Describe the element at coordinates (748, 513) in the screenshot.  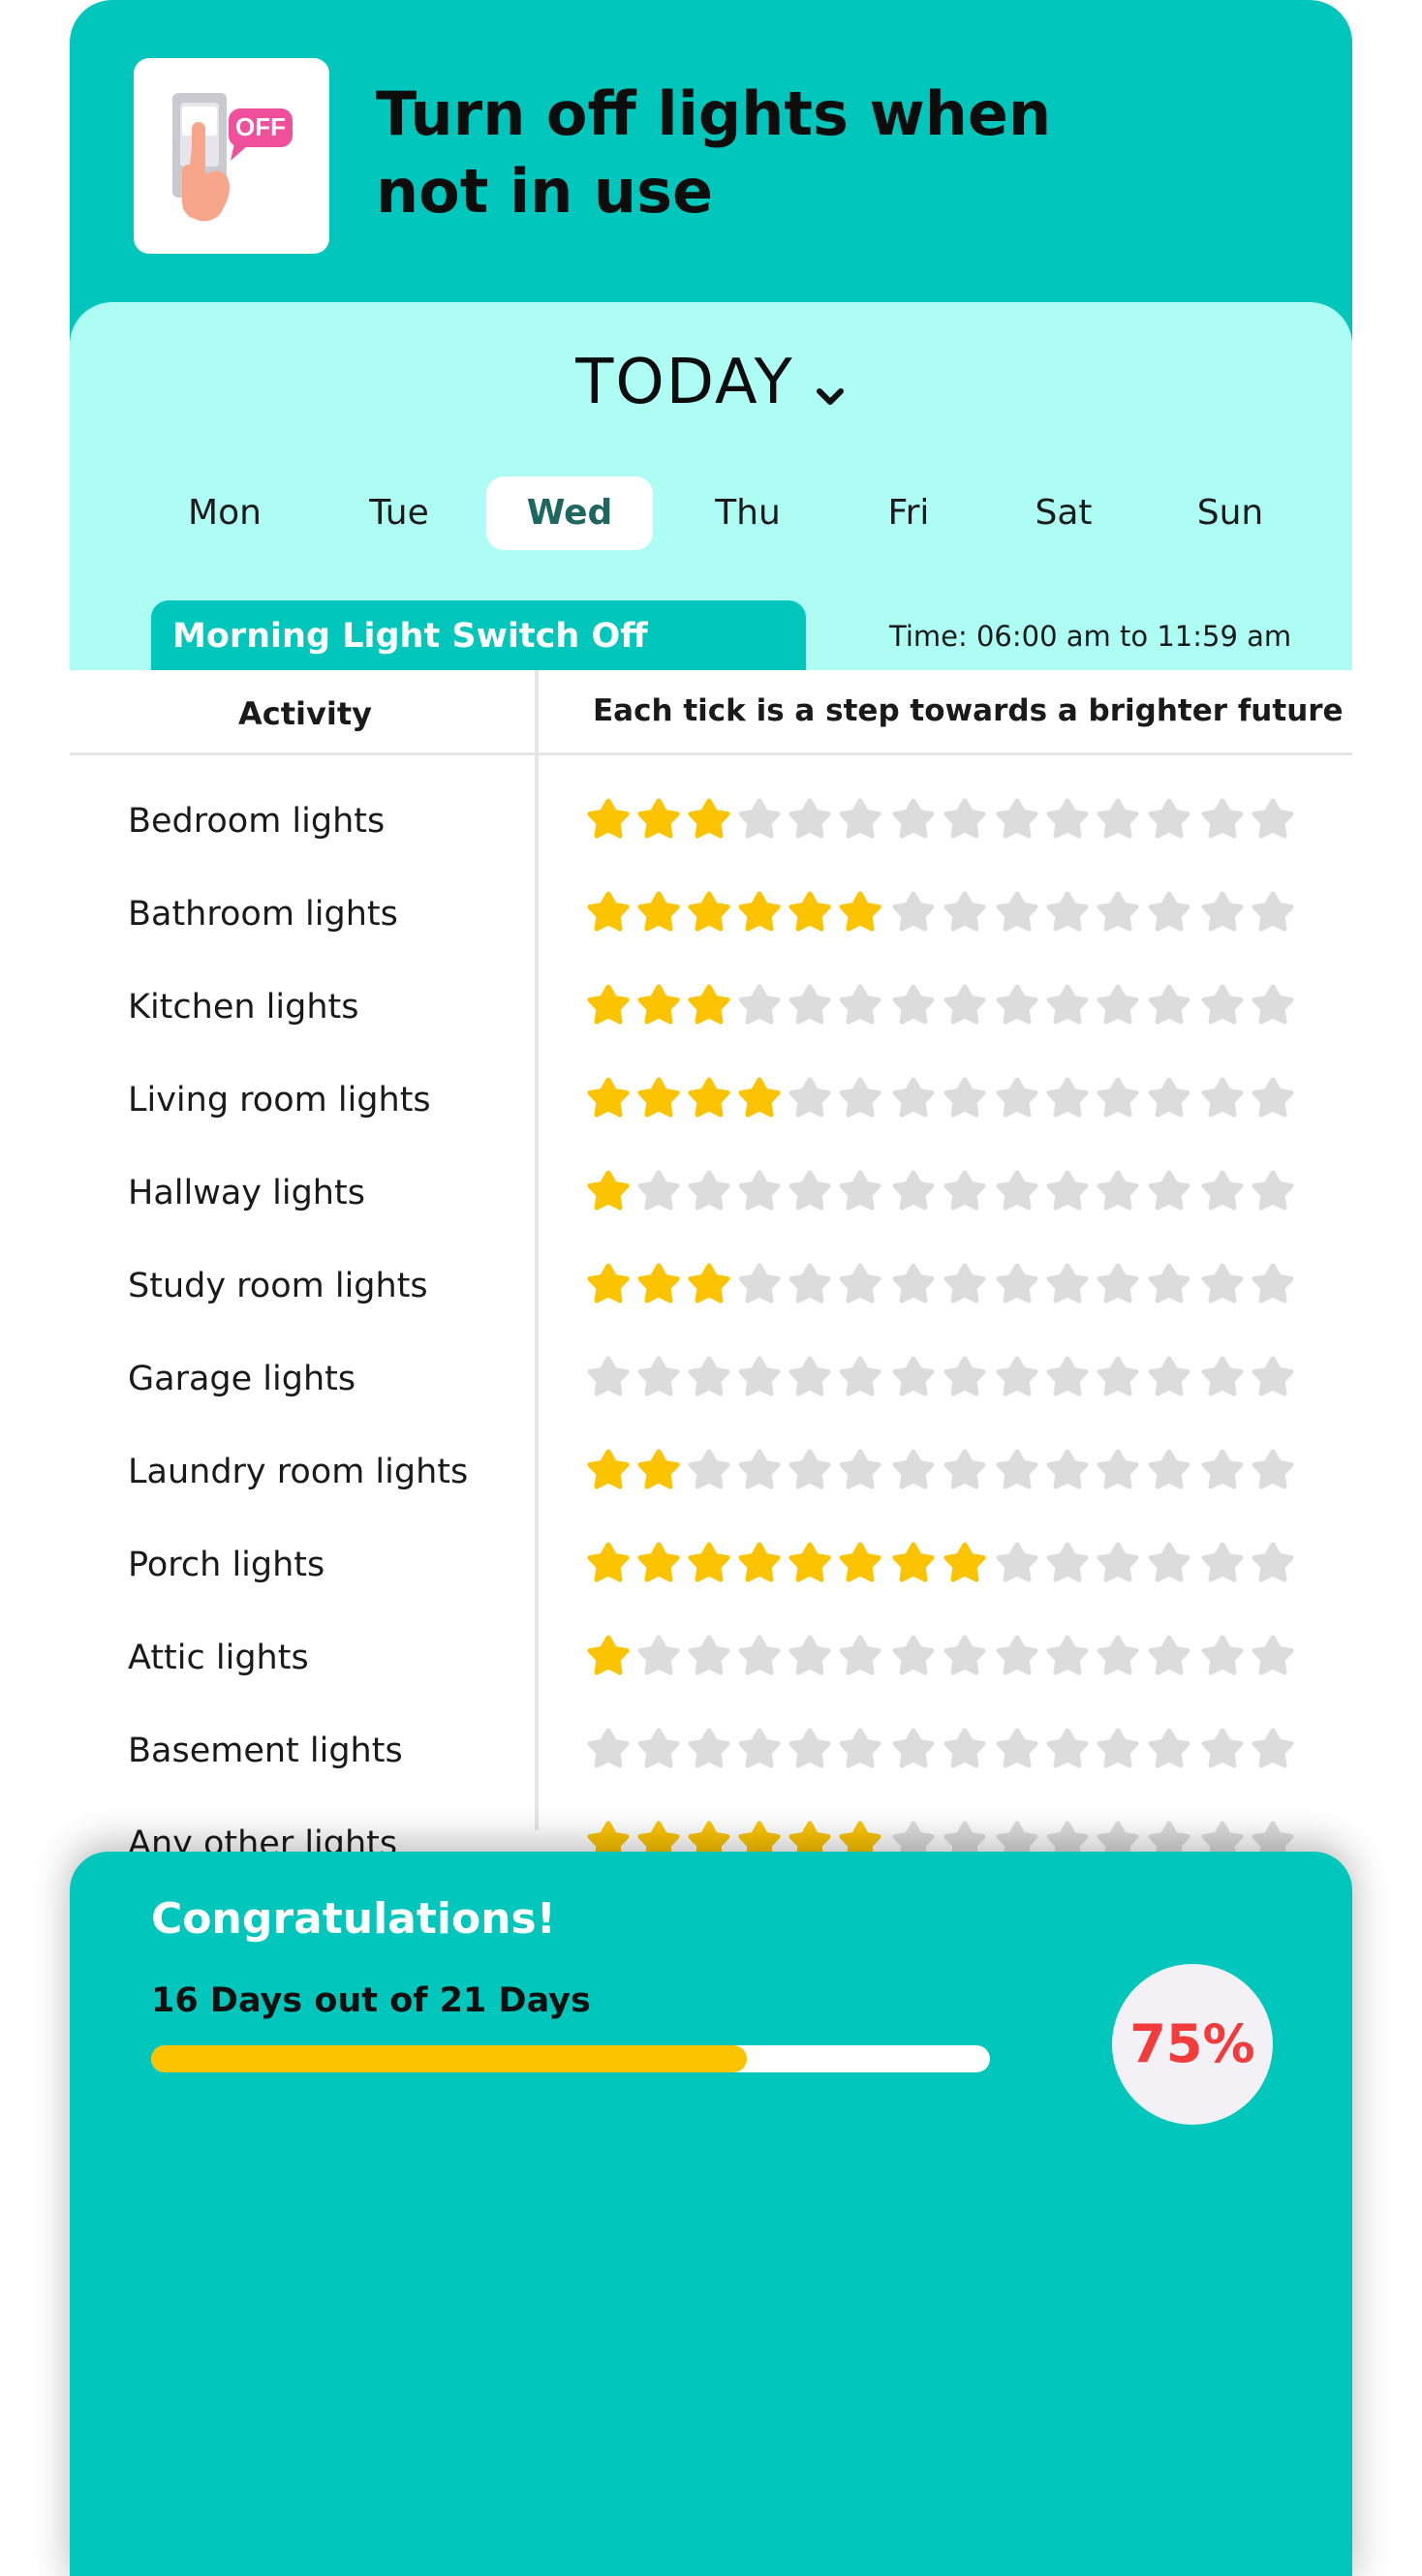
I see `tab-thu: Thu` at that location.